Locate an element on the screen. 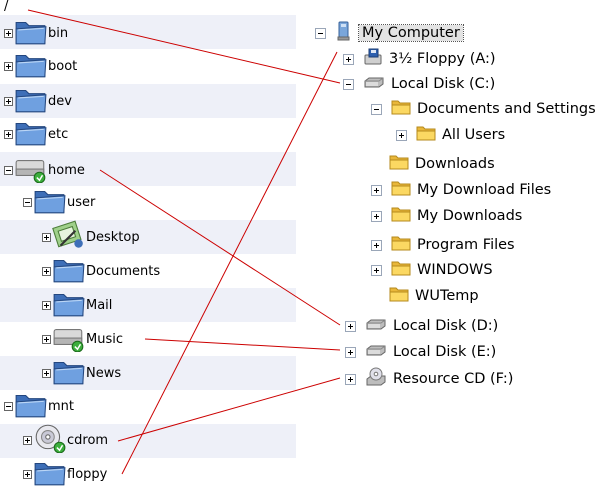  left-tree-item-mnt: mnt is located at coordinates (39, 406).